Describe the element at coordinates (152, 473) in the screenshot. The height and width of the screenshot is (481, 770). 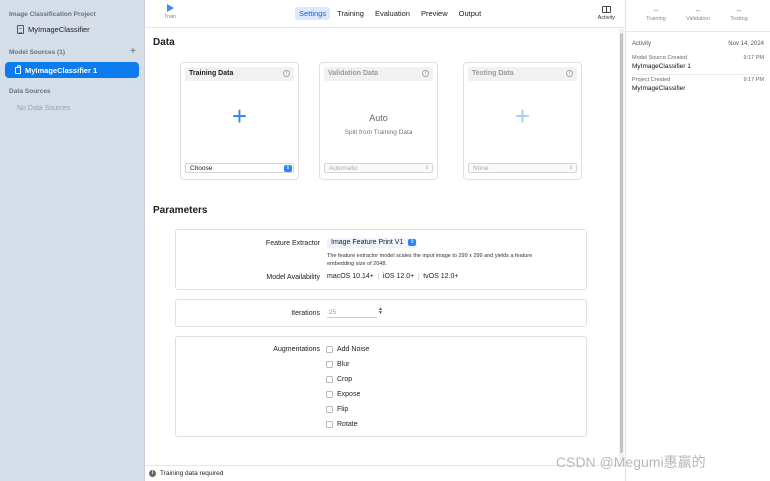
I see `info-icon: i` at that location.